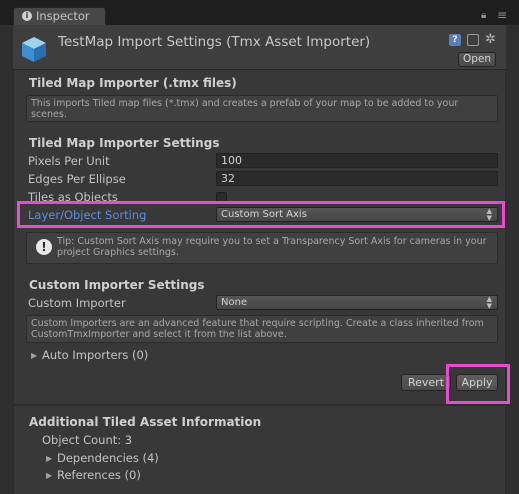 The height and width of the screenshot is (494, 519). Describe the element at coordinates (6, 259) in the screenshot. I see `left-scrollbar` at that location.